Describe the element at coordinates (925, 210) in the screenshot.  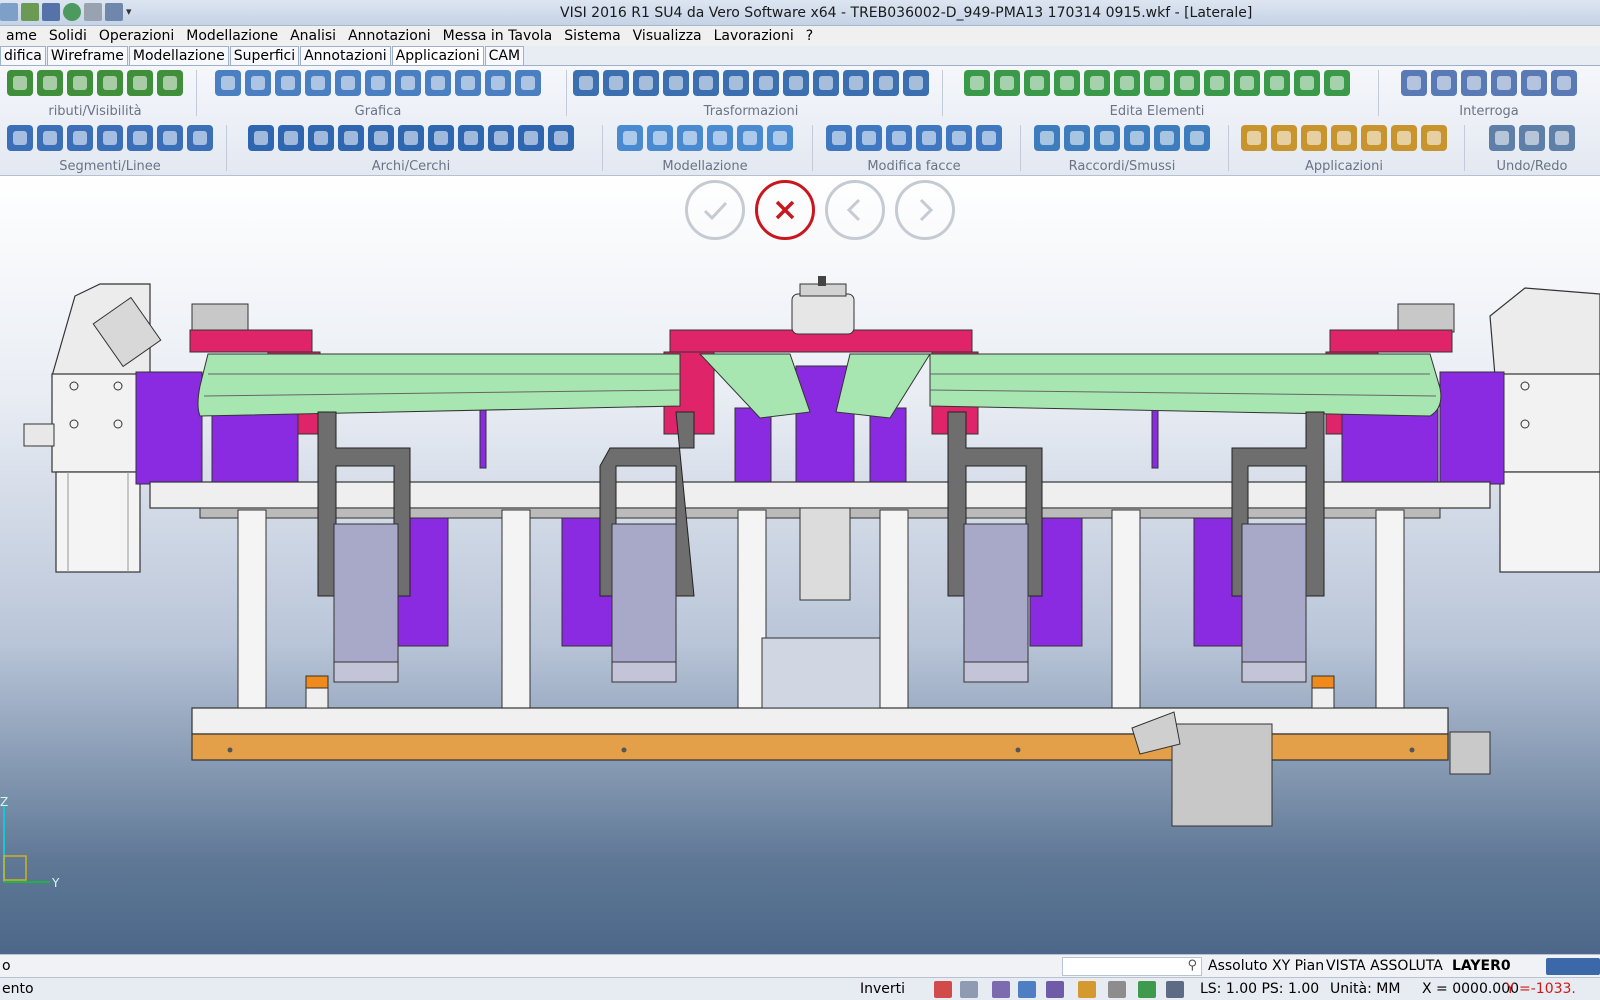
I see `next-button` at that location.